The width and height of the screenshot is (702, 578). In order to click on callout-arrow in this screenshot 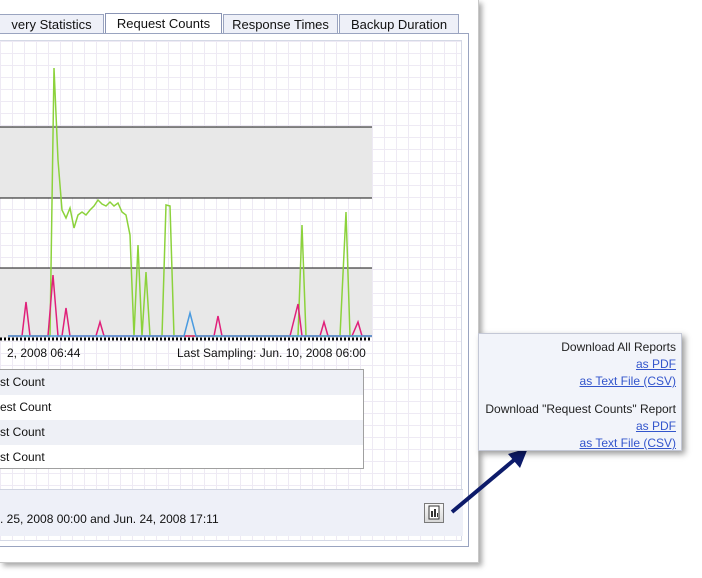, I will do `click(489, 481)`.